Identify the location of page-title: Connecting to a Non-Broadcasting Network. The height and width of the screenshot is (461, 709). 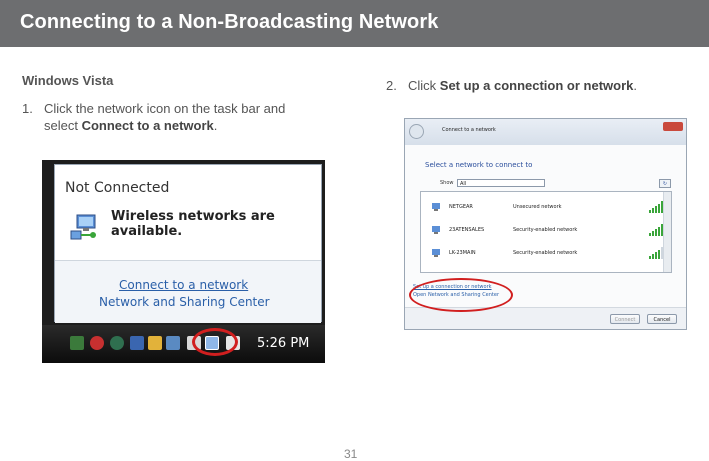
(229, 22).